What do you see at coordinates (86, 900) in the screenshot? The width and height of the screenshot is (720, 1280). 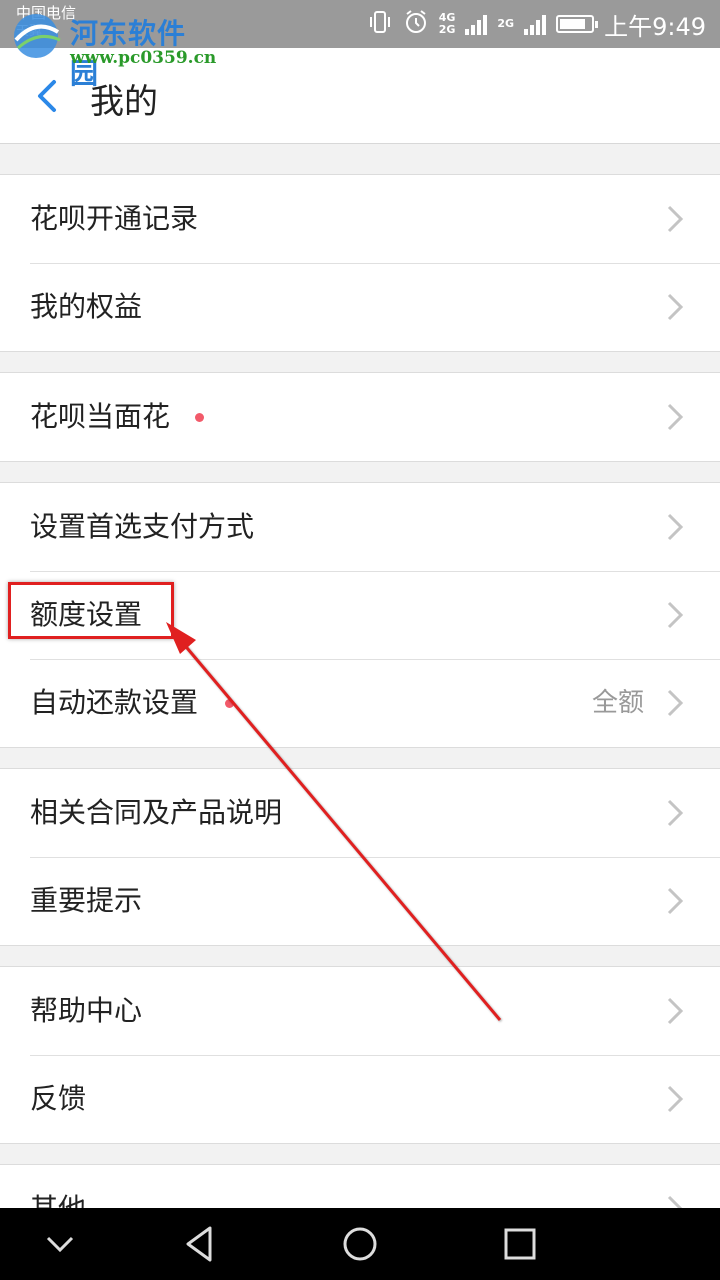 I see `menu-item-label: 重要提示` at bounding box center [86, 900].